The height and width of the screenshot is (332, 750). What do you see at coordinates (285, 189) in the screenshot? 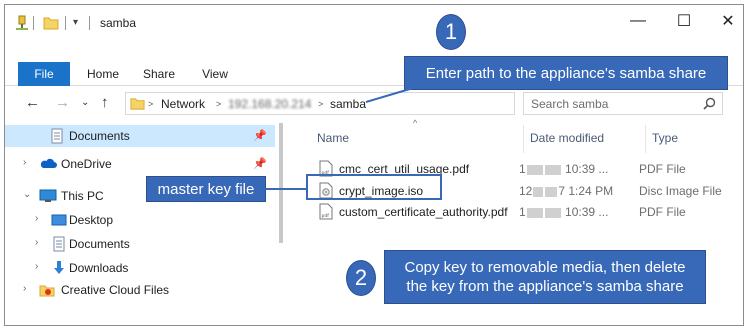
I see `master-key-pointer` at bounding box center [285, 189].